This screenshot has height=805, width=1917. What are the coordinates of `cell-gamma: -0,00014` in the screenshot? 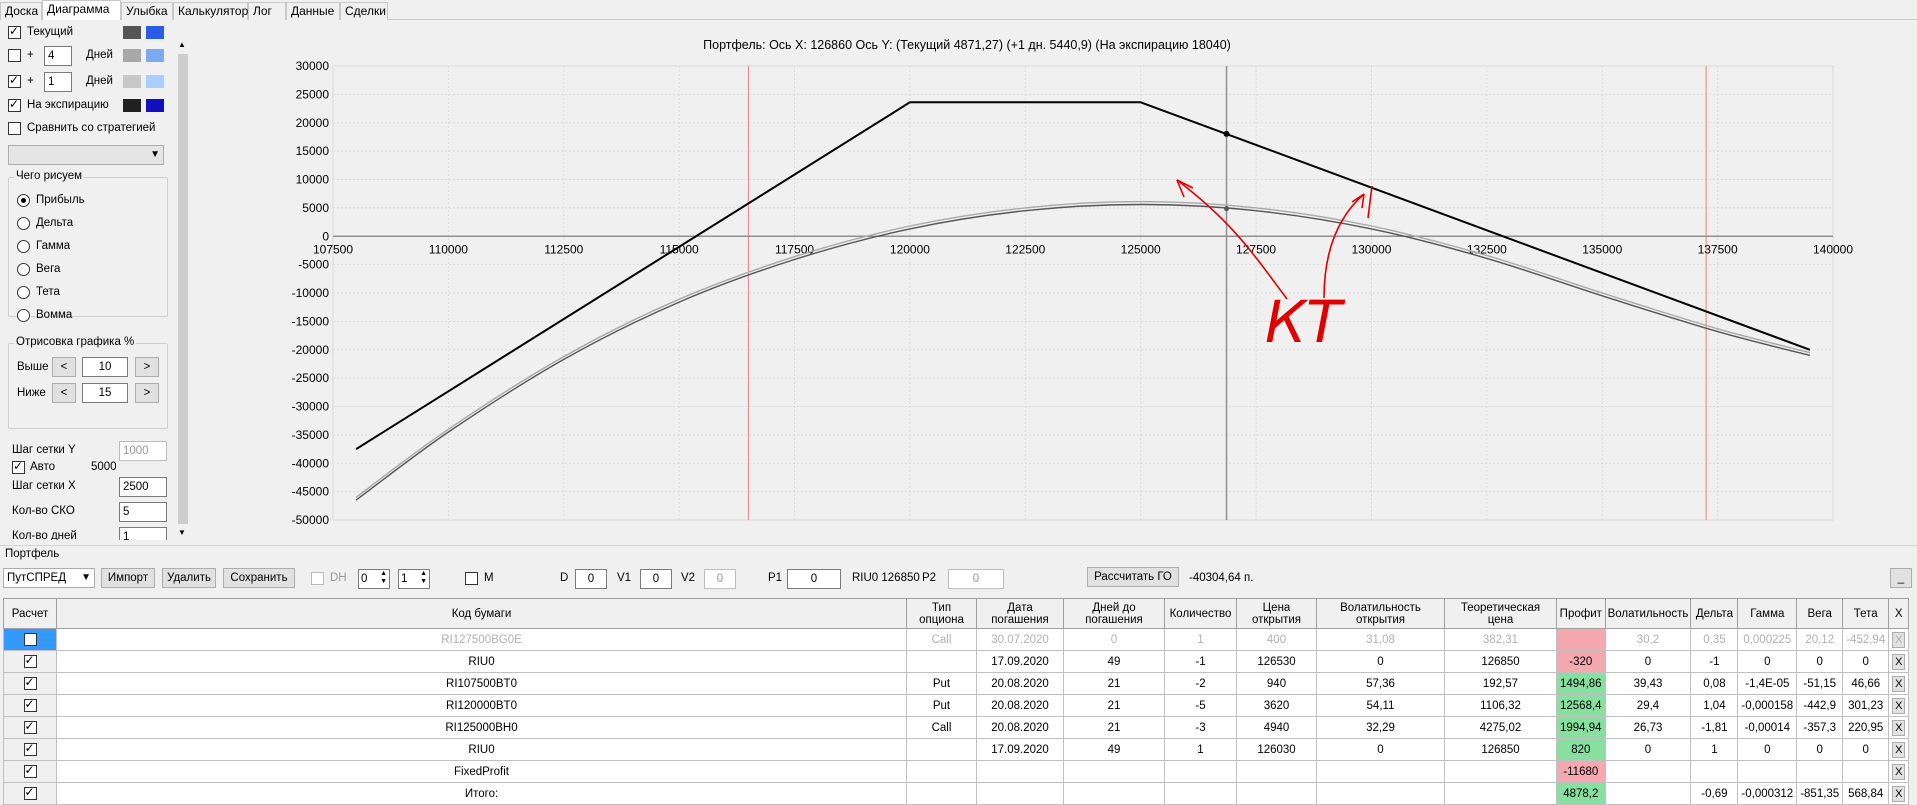 It's located at (1767, 727).